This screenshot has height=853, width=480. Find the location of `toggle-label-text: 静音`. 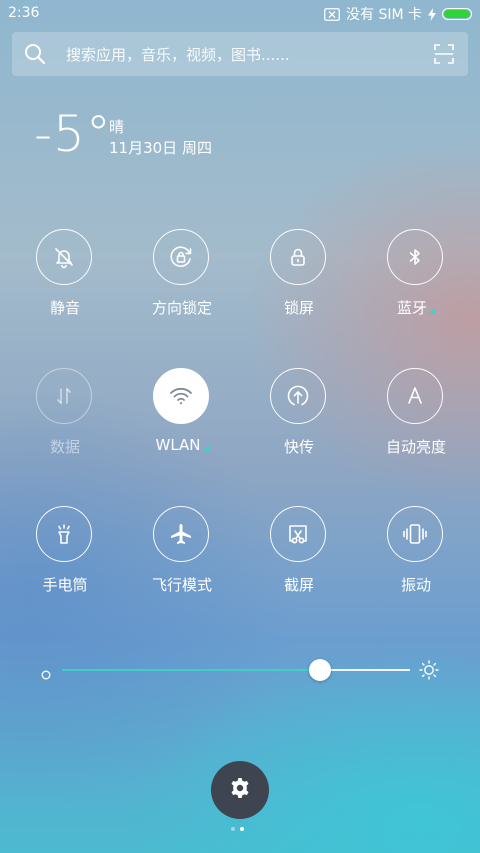

toggle-label-text: 静音 is located at coordinates (64, 308).